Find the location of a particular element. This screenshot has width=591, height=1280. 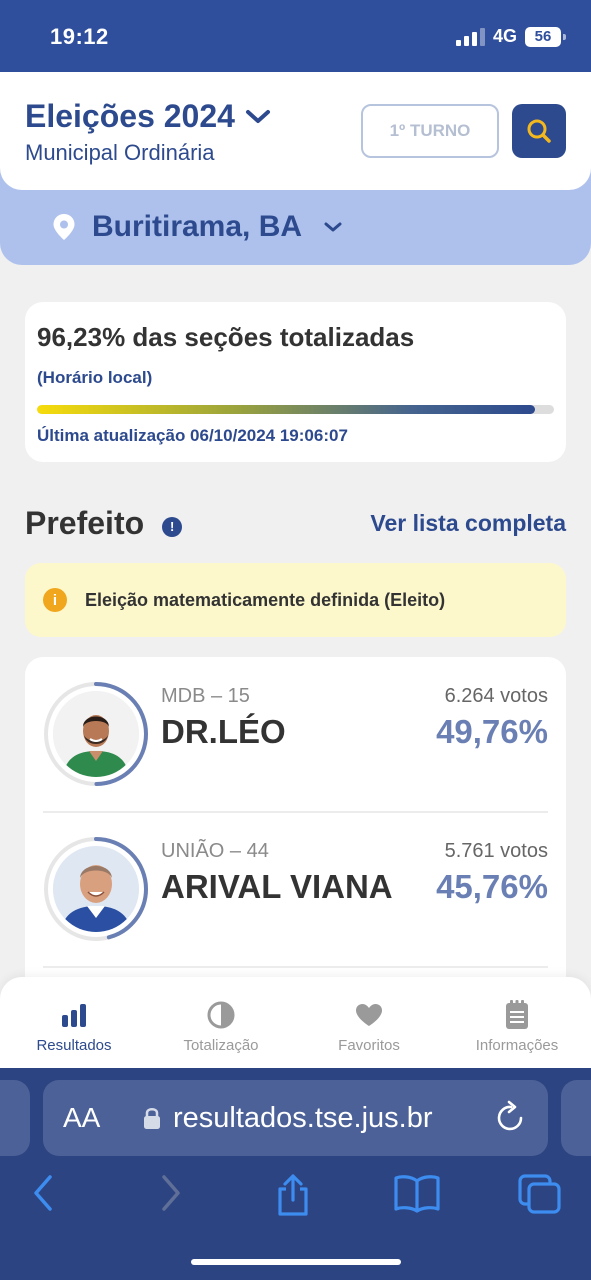

location-pin-icon is located at coordinates (64, 227).